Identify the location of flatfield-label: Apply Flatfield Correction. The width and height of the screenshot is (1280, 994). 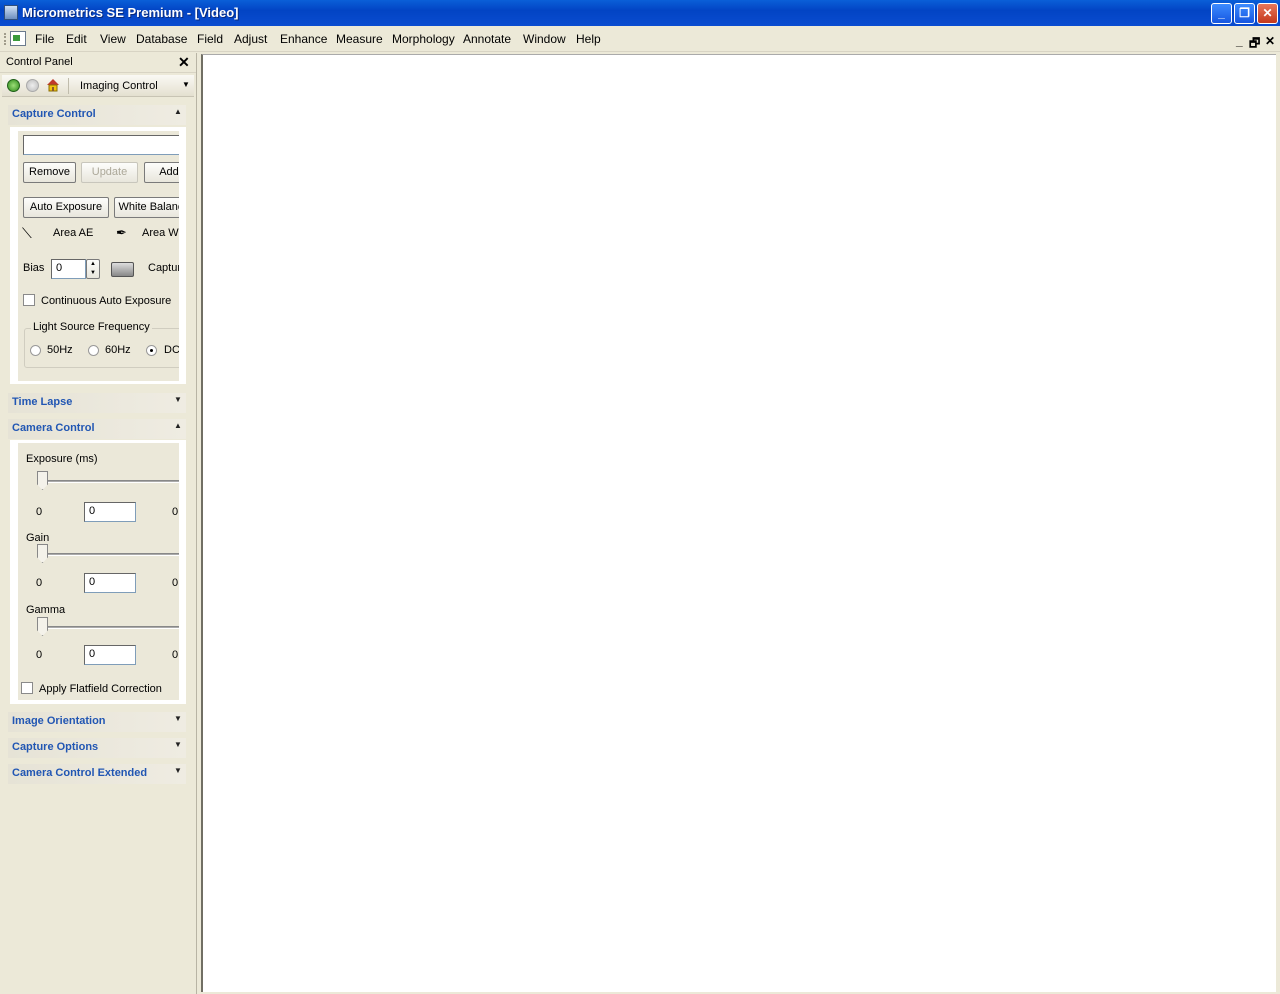
(100, 689).